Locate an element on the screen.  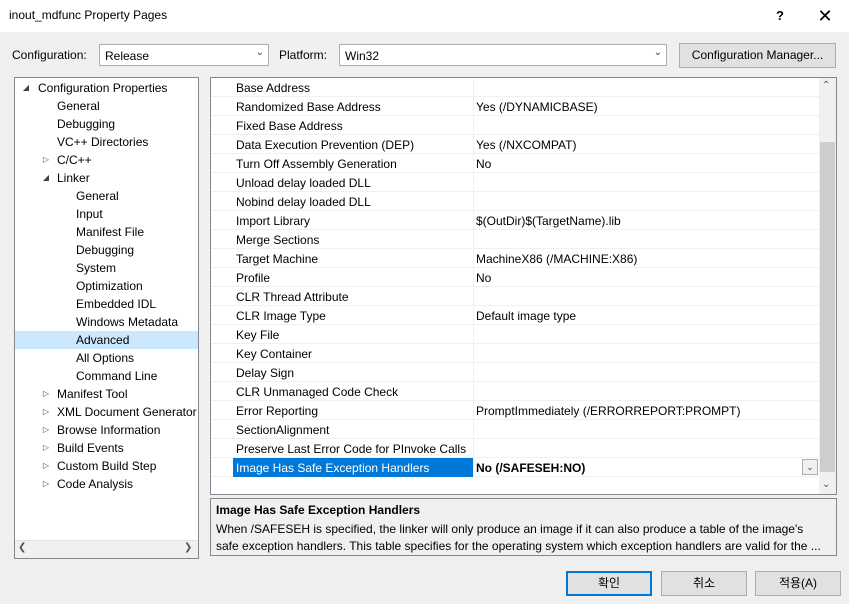
tree-item: ◢ Linker is located at coordinates (106, 178).